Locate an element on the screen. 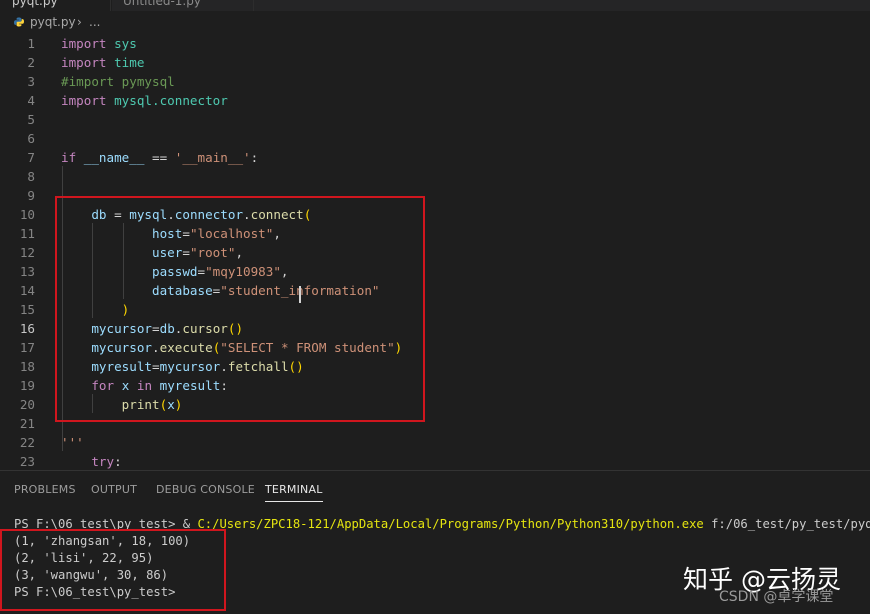 The image size is (870, 614). code-token: == is located at coordinates (159, 157).